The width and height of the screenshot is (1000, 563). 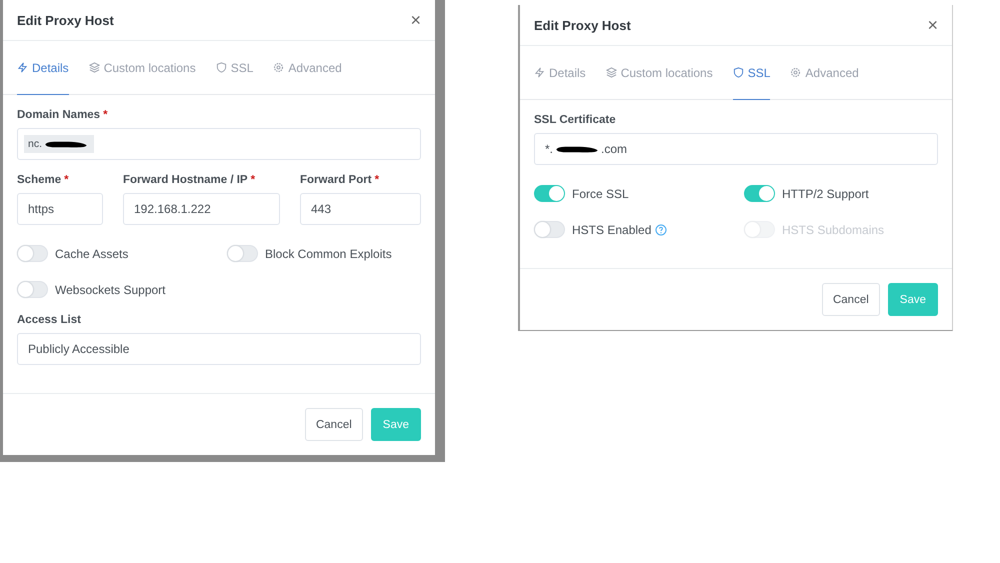 What do you see at coordinates (600, 193) in the screenshot?
I see `toggle-label: Force SSL` at bounding box center [600, 193].